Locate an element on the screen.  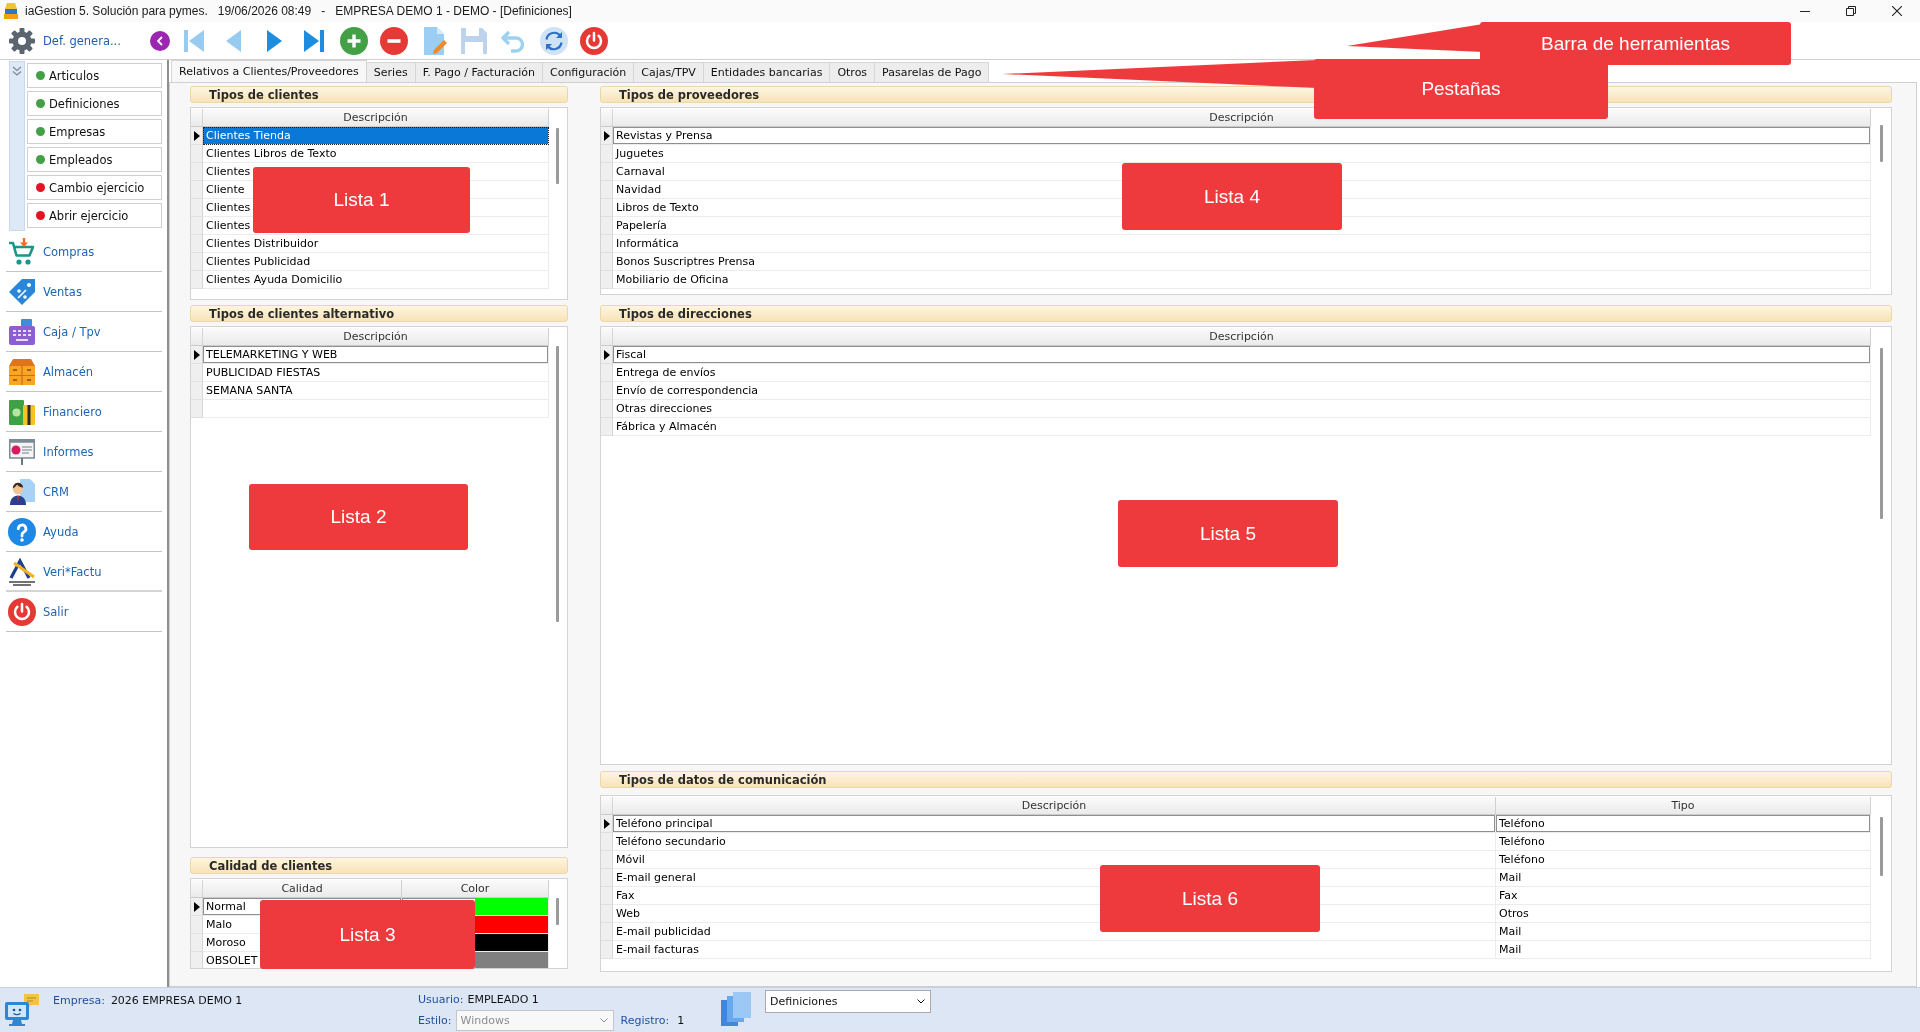
record-number: 1 is located at coordinates (681, 1020).